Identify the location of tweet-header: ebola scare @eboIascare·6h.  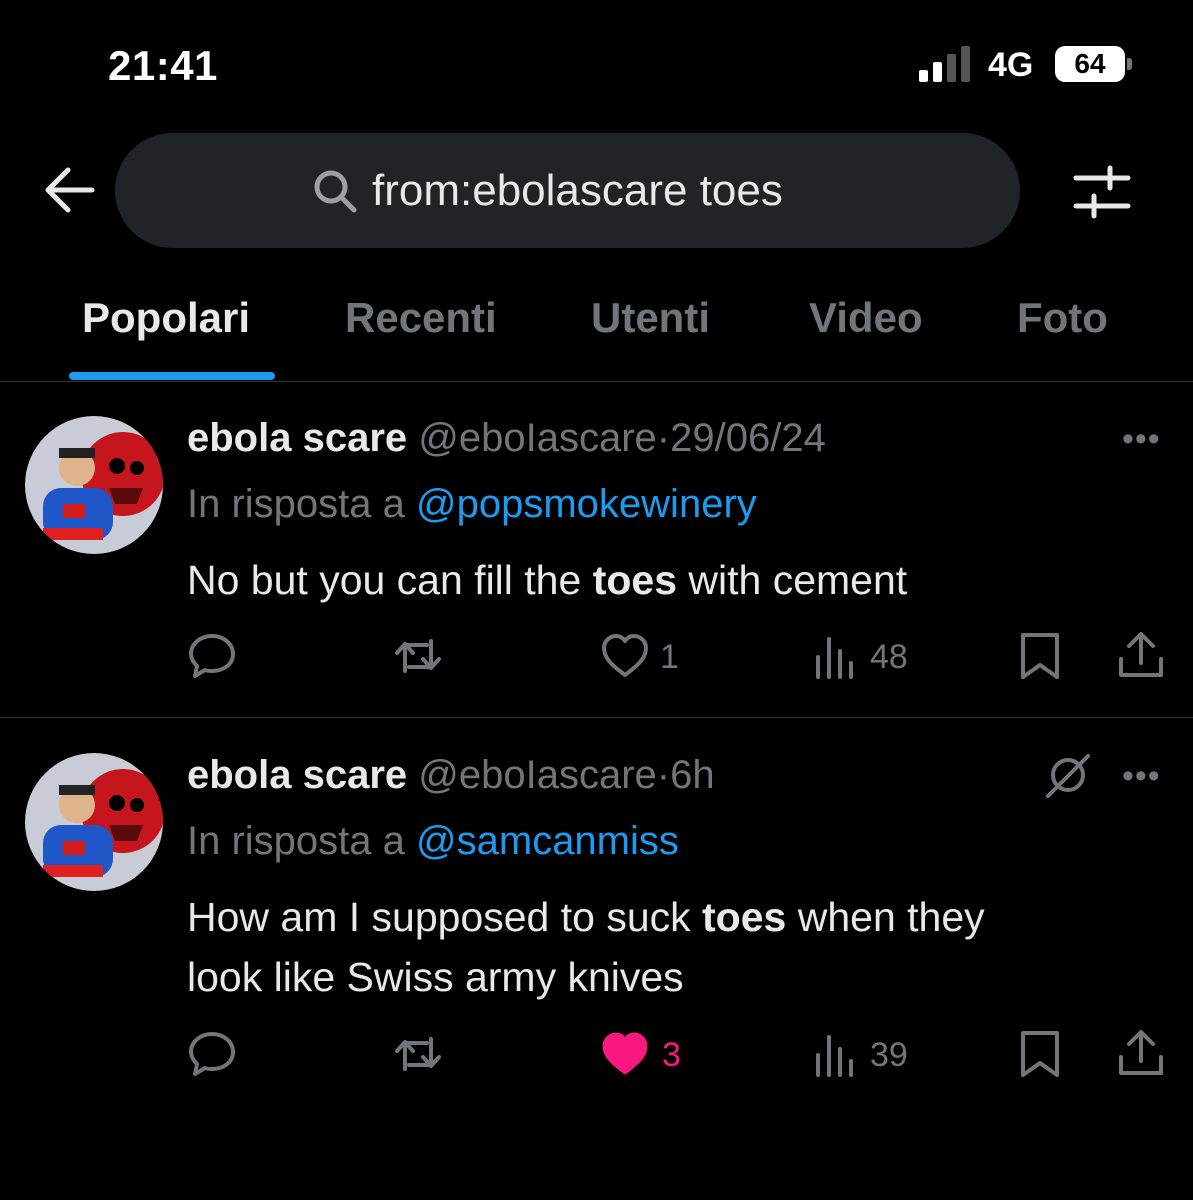
(451, 775).